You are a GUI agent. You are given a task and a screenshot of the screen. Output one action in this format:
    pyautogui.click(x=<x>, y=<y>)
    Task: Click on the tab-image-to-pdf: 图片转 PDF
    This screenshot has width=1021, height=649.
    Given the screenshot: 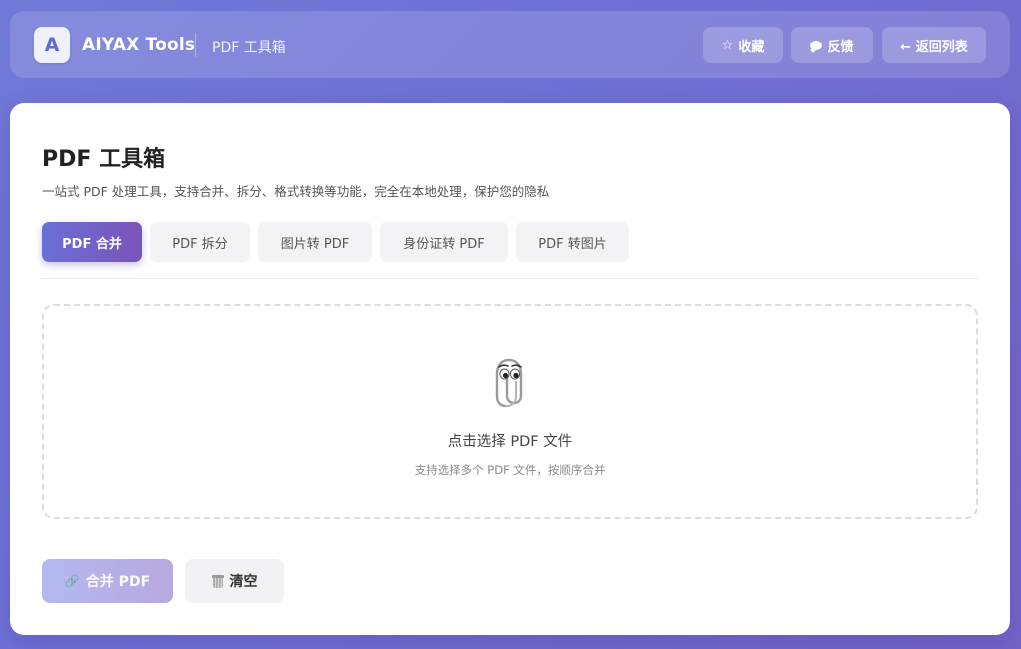 What is the action you would take?
    pyautogui.click(x=315, y=242)
    